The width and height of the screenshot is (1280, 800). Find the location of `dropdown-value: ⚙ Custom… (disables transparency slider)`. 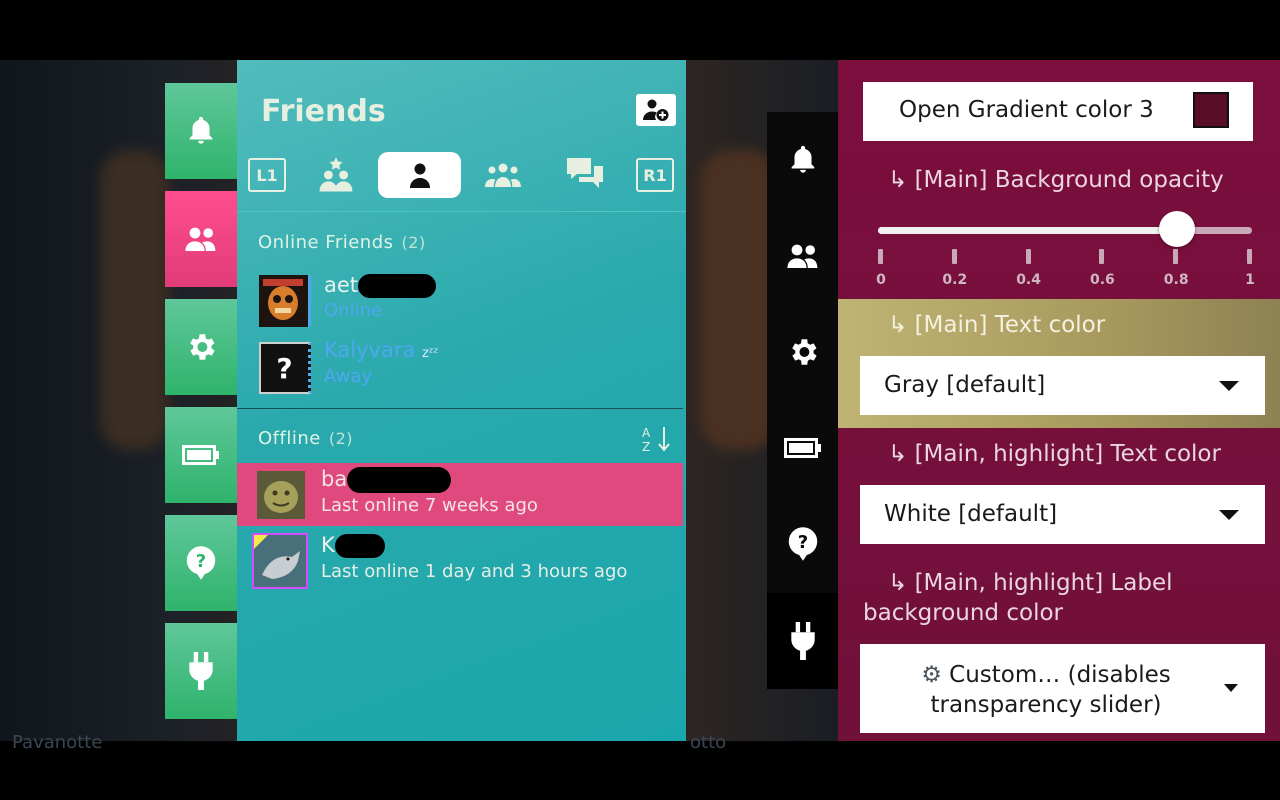

dropdown-value: ⚙ Custom… (disables transparency slider) is located at coordinates (1046, 690).